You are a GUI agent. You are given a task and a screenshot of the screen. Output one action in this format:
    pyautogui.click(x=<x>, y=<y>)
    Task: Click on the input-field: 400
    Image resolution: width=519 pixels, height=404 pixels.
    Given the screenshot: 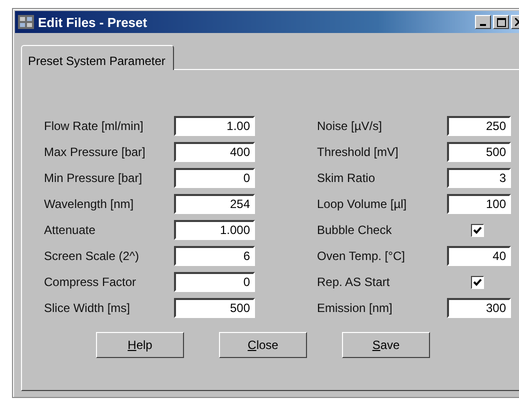 What is the action you would take?
    pyautogui.click(x=214, y=152)
    